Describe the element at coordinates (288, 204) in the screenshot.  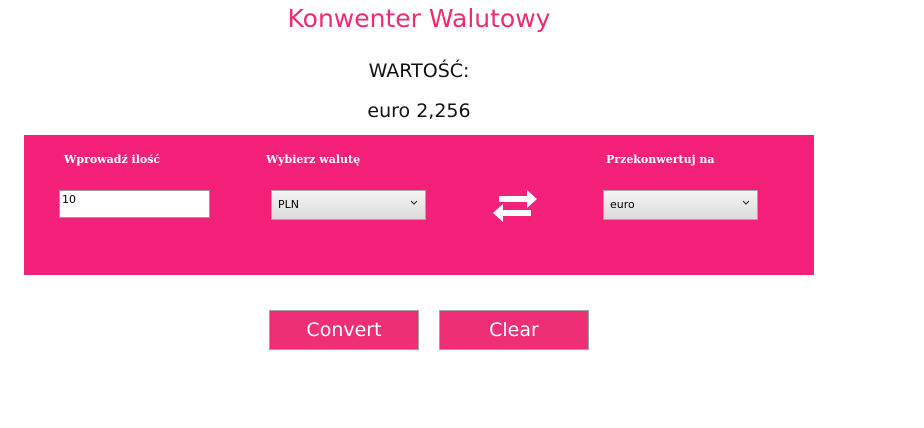
I see `from-currency-value: PLN` at that location.